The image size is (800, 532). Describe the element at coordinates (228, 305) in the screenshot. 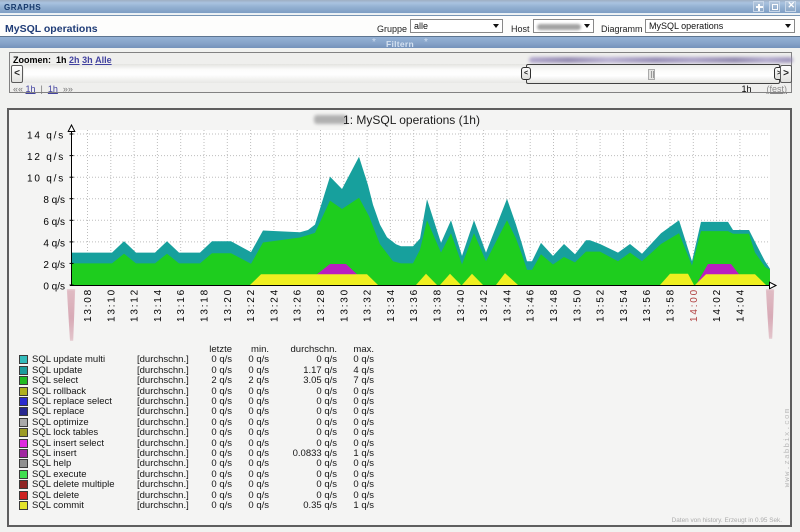

I see `svg-text: 13:20` at that location.